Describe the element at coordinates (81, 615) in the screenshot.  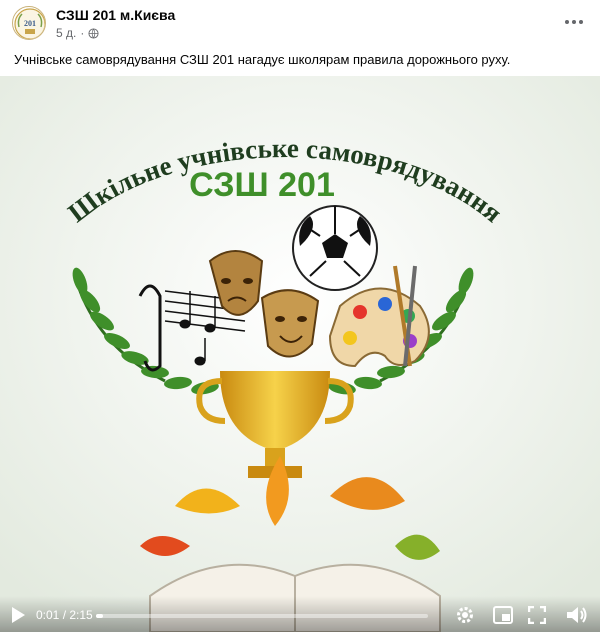
I see `duration: 2:15` at that location.